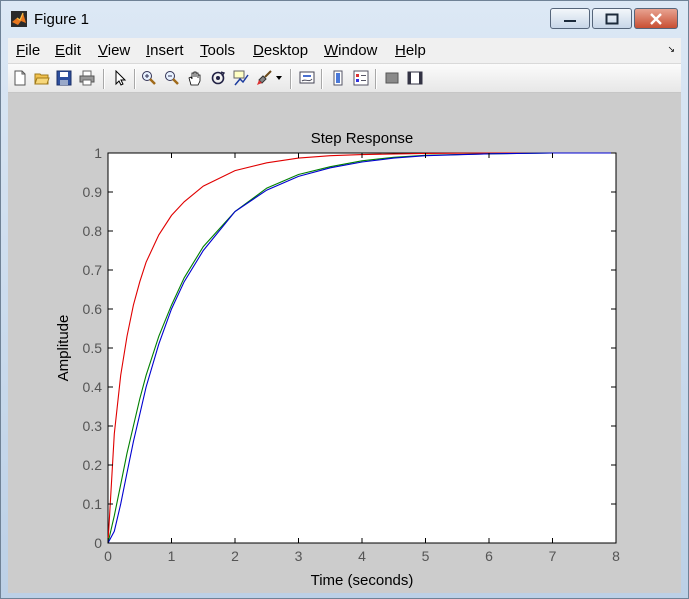  What do you see at coordinates (28, 50) in the screenshot?
I see `menu-file: File` at bounding box center [28, 50].